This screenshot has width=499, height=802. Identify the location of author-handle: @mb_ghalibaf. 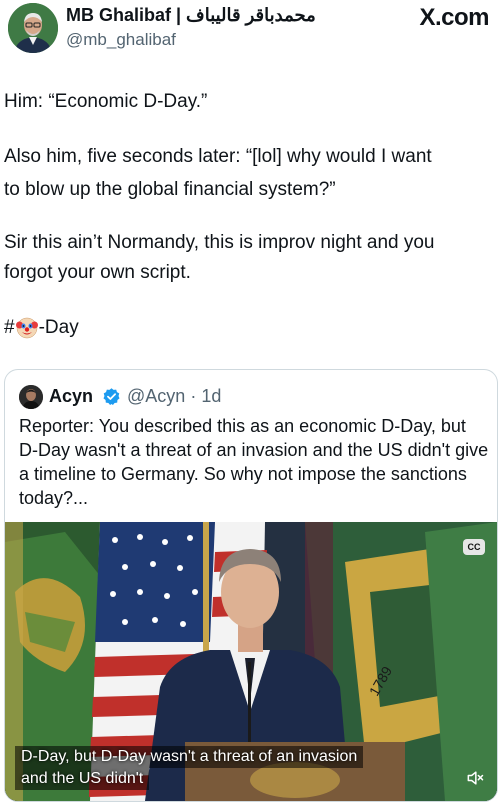
(121, 40).